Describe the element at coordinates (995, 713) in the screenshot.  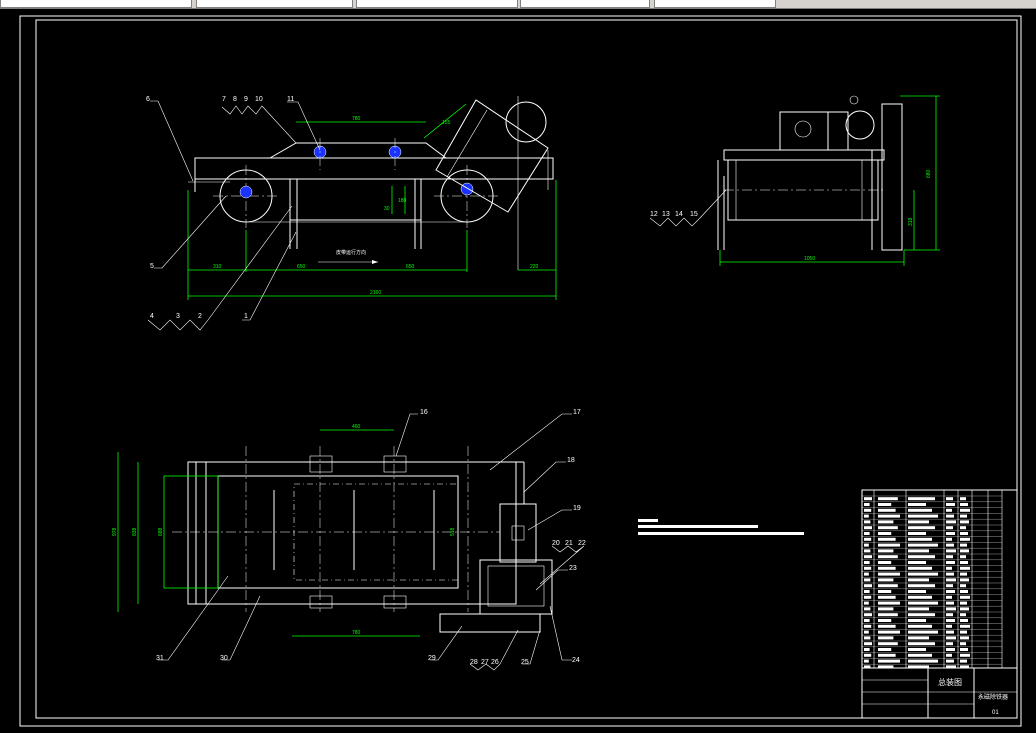
I see `sheet-number: 01` at that location.